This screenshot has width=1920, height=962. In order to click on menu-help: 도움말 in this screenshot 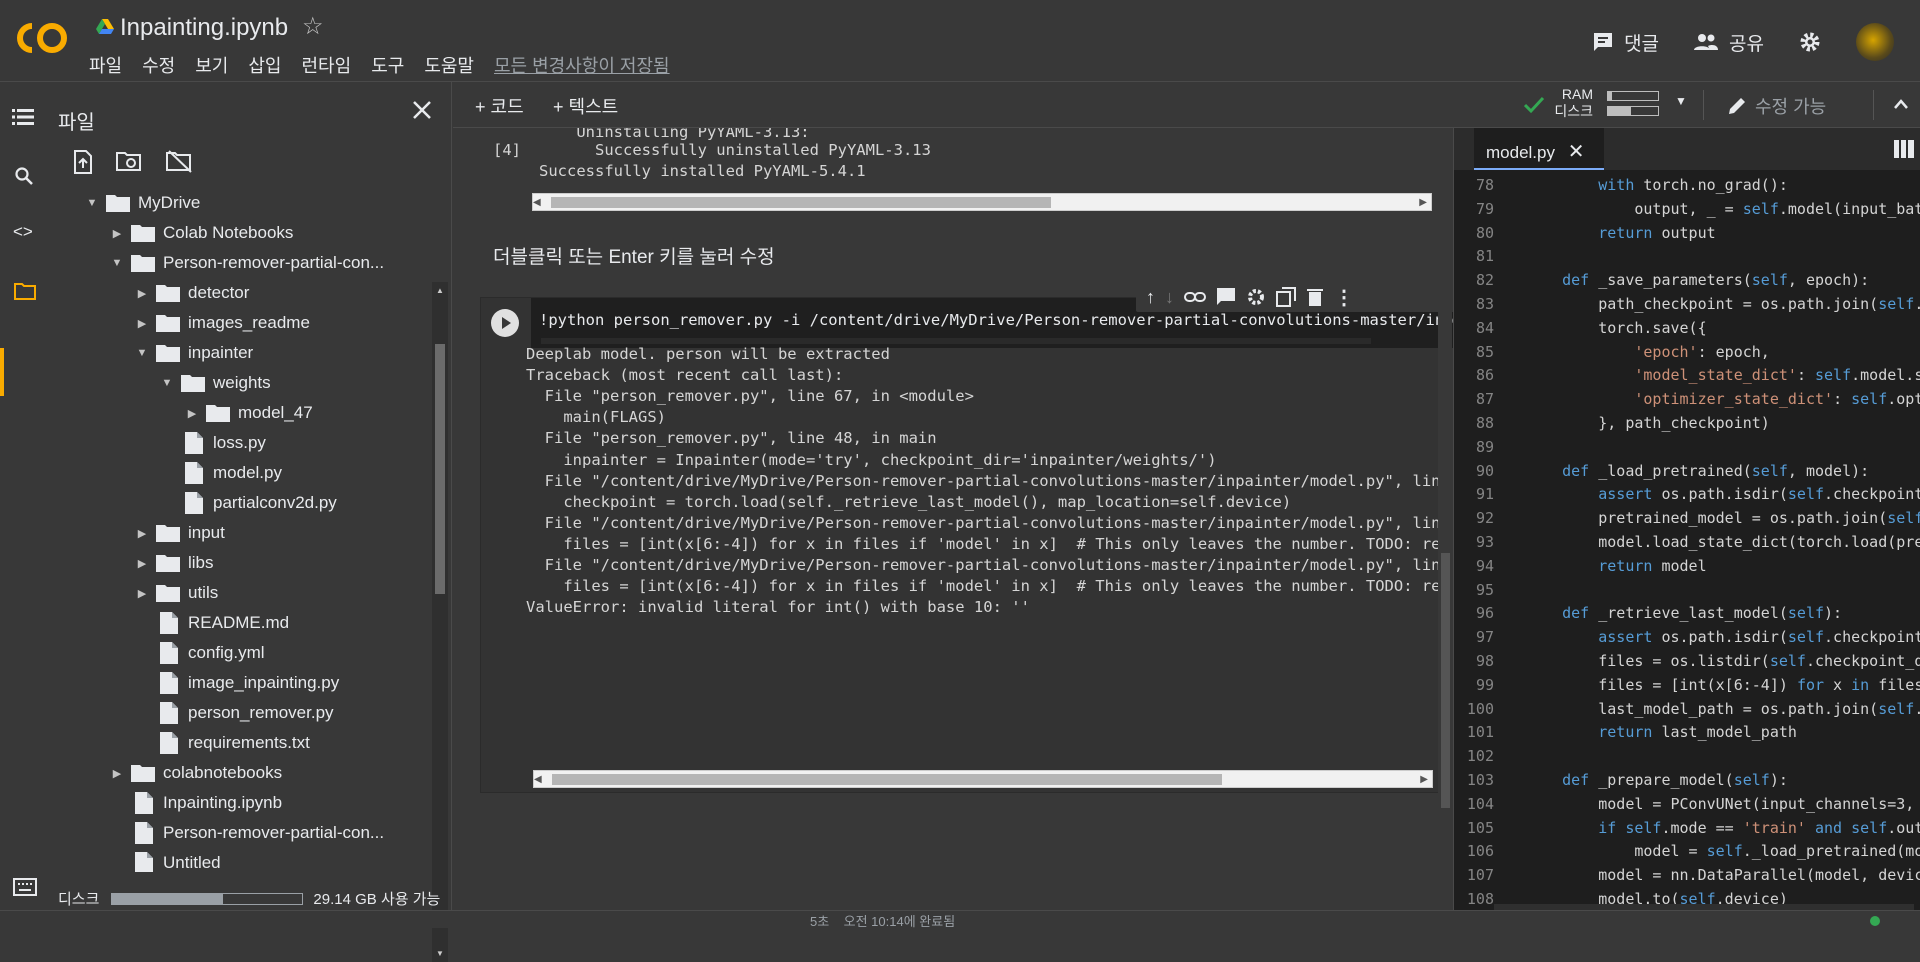, I will do `click(449, 65)`.